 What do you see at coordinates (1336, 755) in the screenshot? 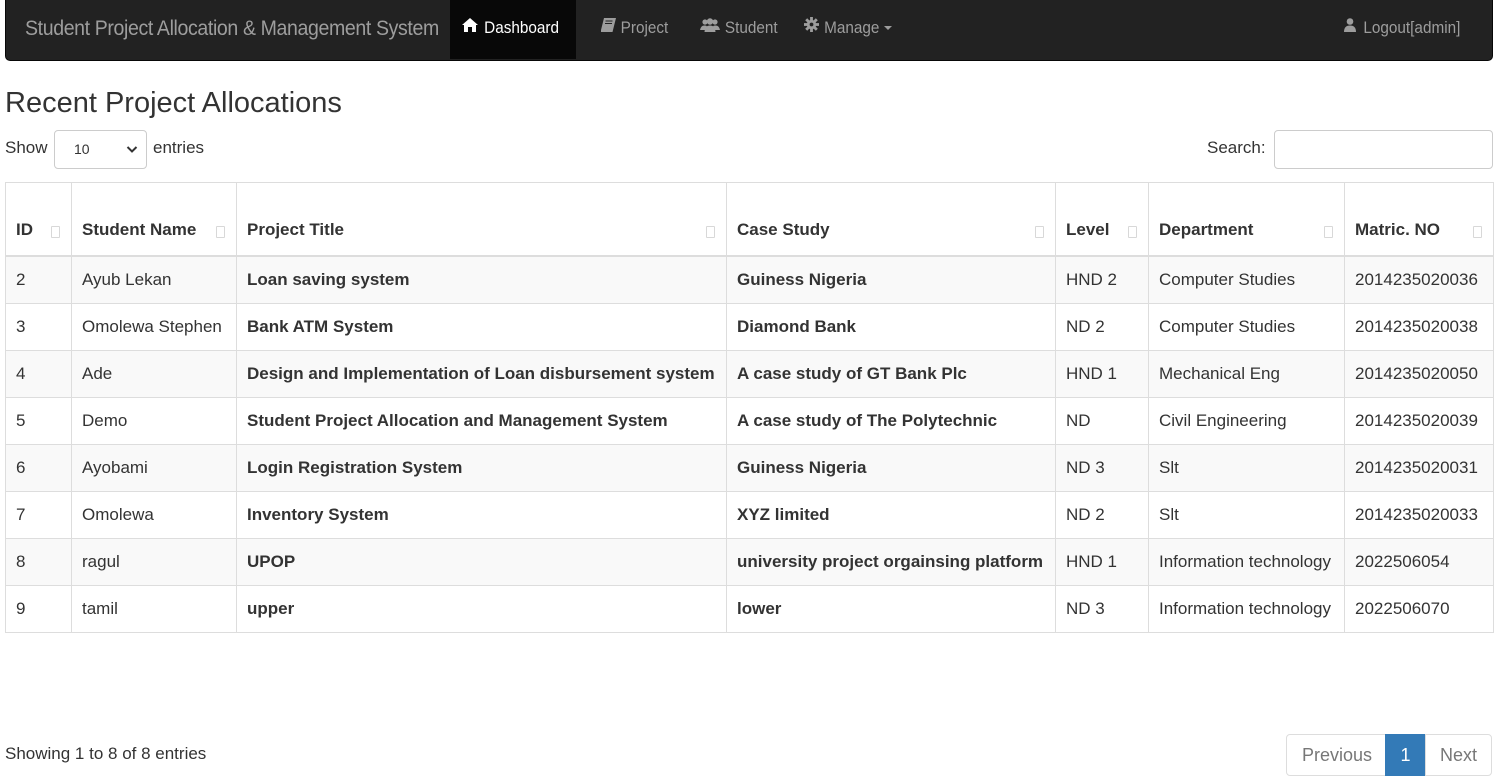
I see `previous-page-button: Previous` at bounding box center [1336, 755].